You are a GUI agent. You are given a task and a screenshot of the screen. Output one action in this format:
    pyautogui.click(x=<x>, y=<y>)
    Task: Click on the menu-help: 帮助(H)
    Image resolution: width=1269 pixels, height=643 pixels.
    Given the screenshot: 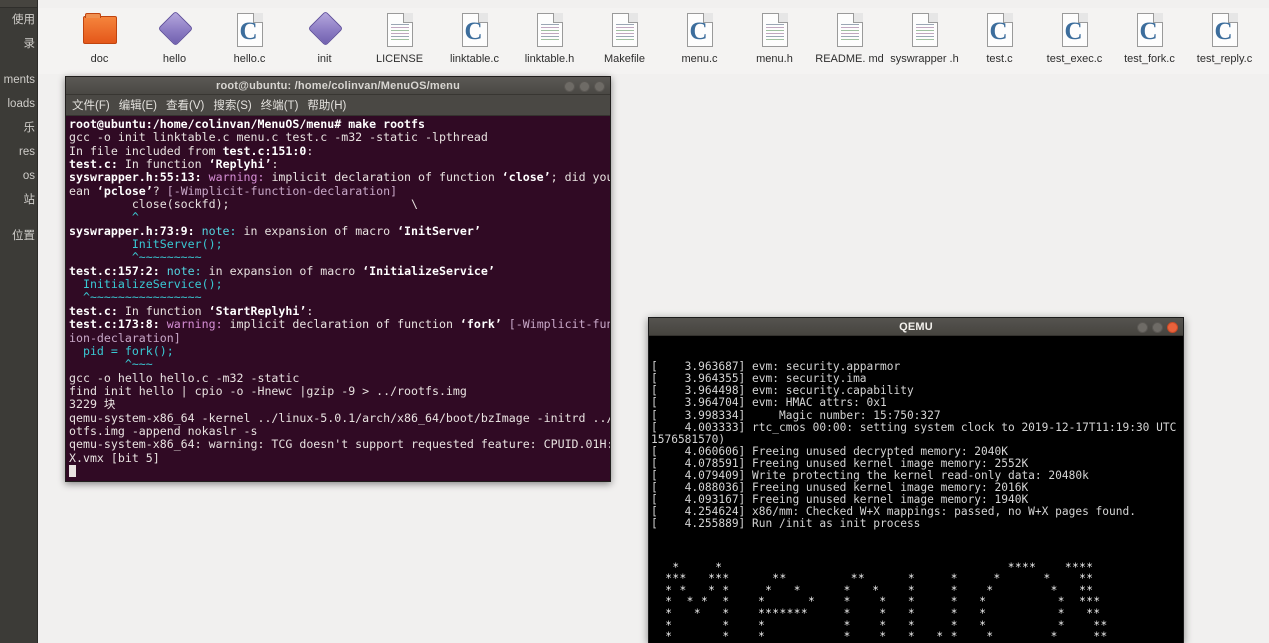 What is the action you would take?
    pyautogui.click(x=326, y=105)
    